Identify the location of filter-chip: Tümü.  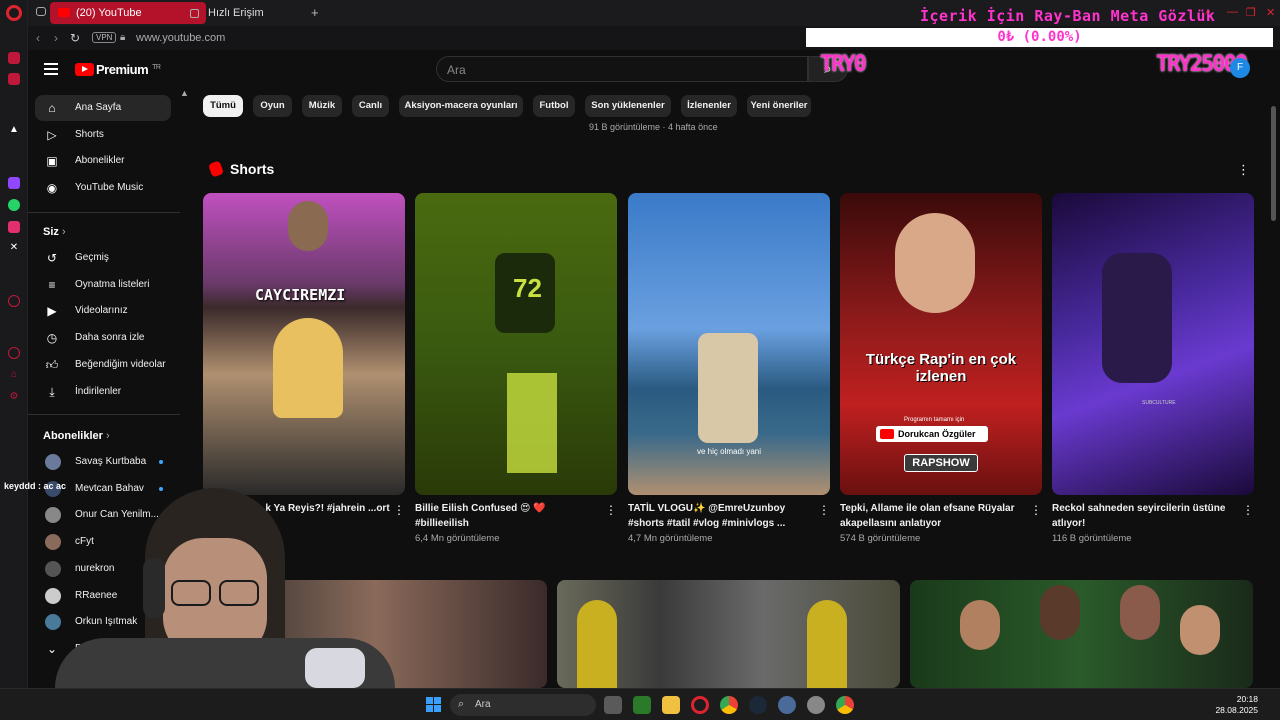
(223, 106).